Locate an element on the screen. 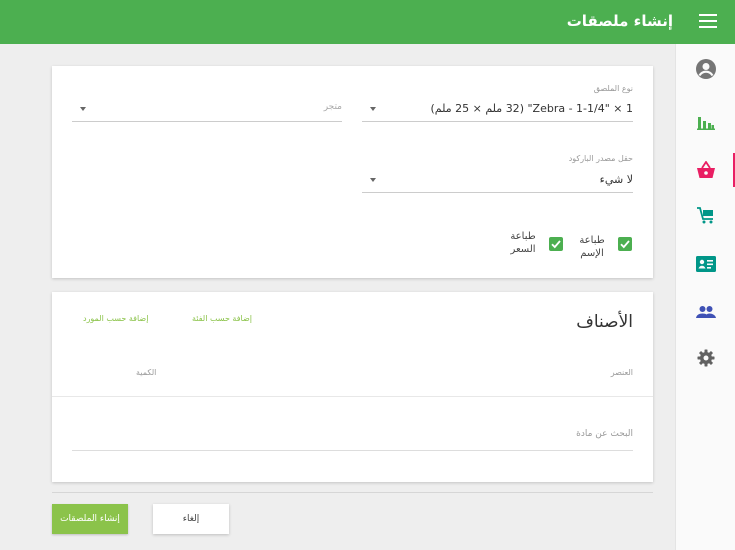 This screenshot has width=735, height=550. cancel-button: إلغاء is located at coordinates (191, 519).